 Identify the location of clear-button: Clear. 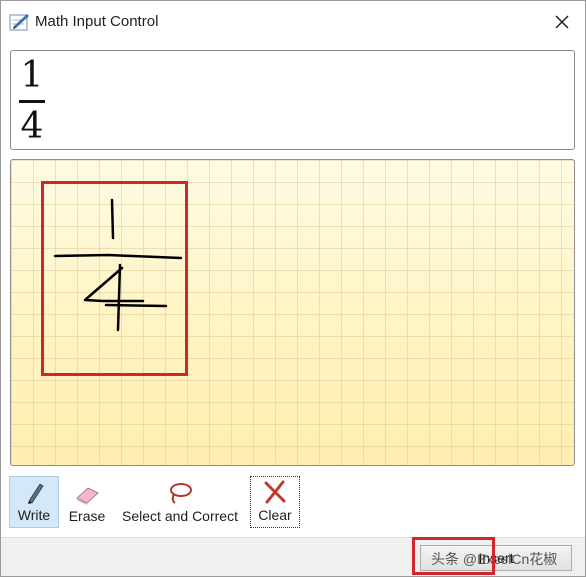
(275, 502).